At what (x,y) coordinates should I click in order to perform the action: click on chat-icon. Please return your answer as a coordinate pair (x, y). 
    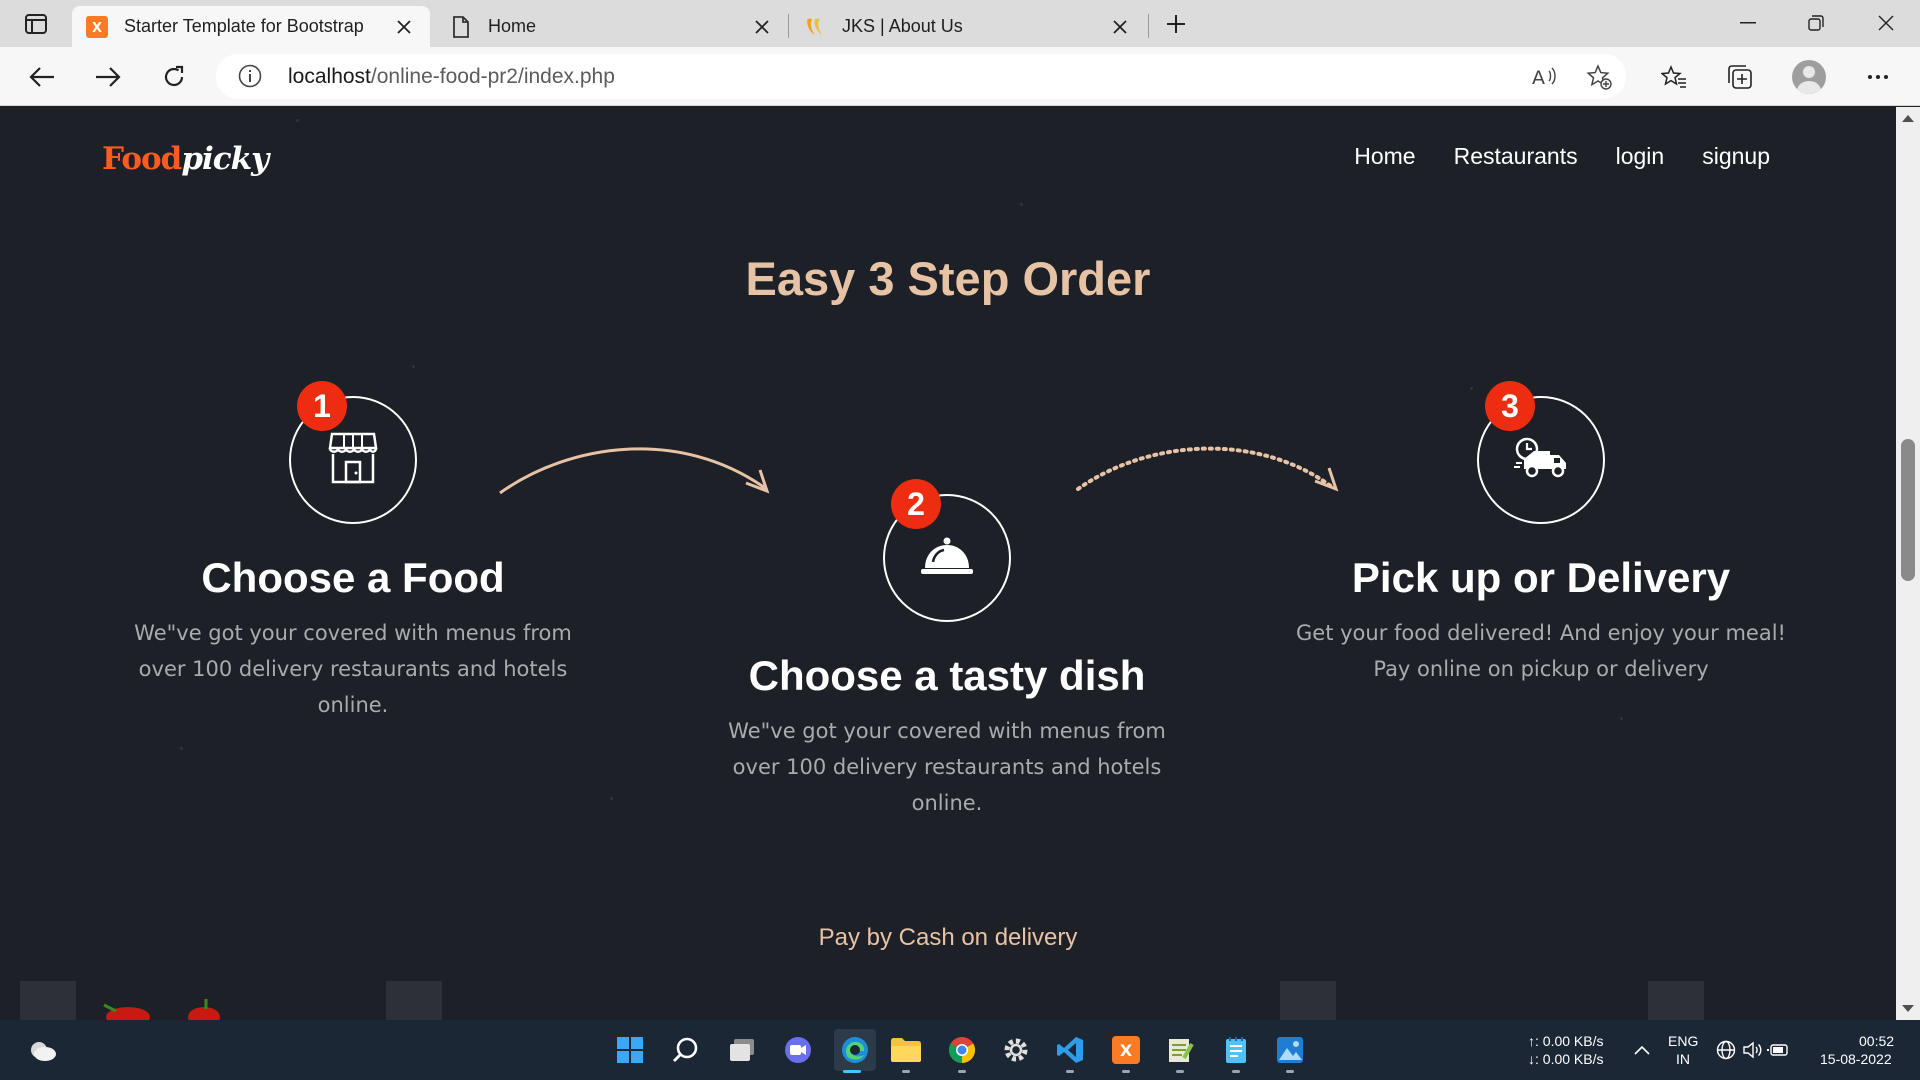
    Looking at the image, I should click on (798, 1050).